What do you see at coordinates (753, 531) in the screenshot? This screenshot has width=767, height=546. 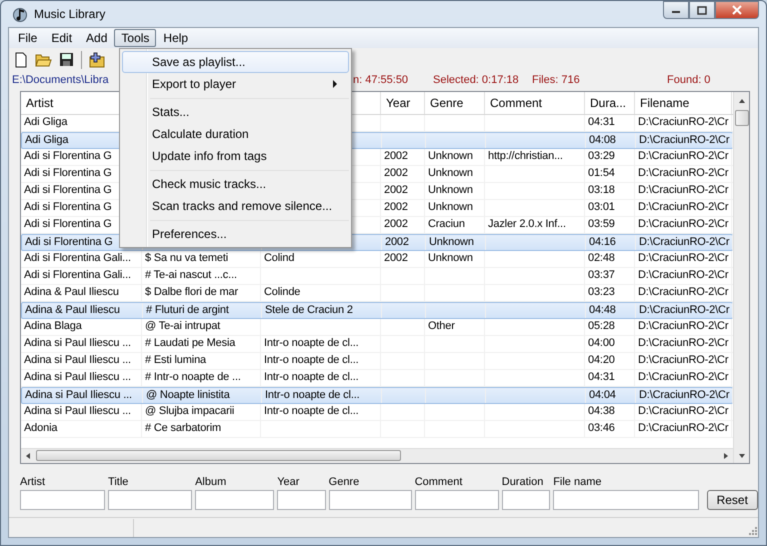 I see `resize-grip-icon` at bounding box center [753, 531].